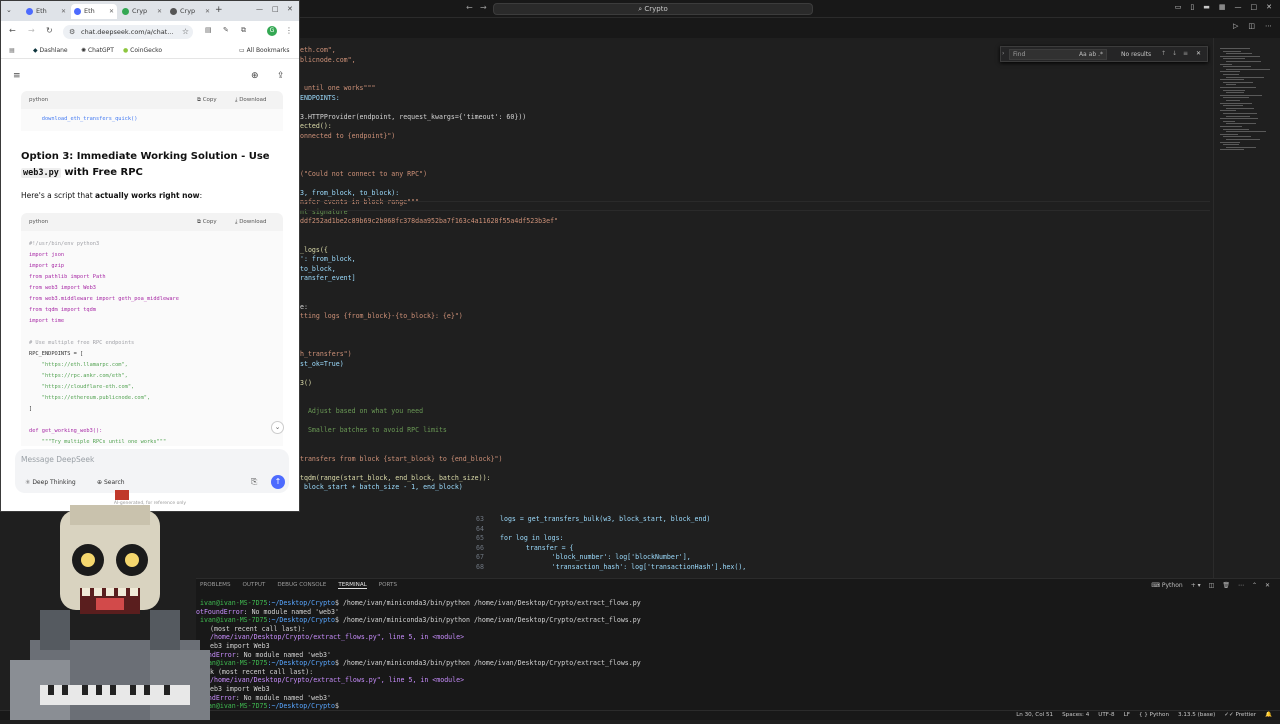 The image size is (1280, 724). I want to click on terminal-profile: ⌨ Python, so click(1166, 585).